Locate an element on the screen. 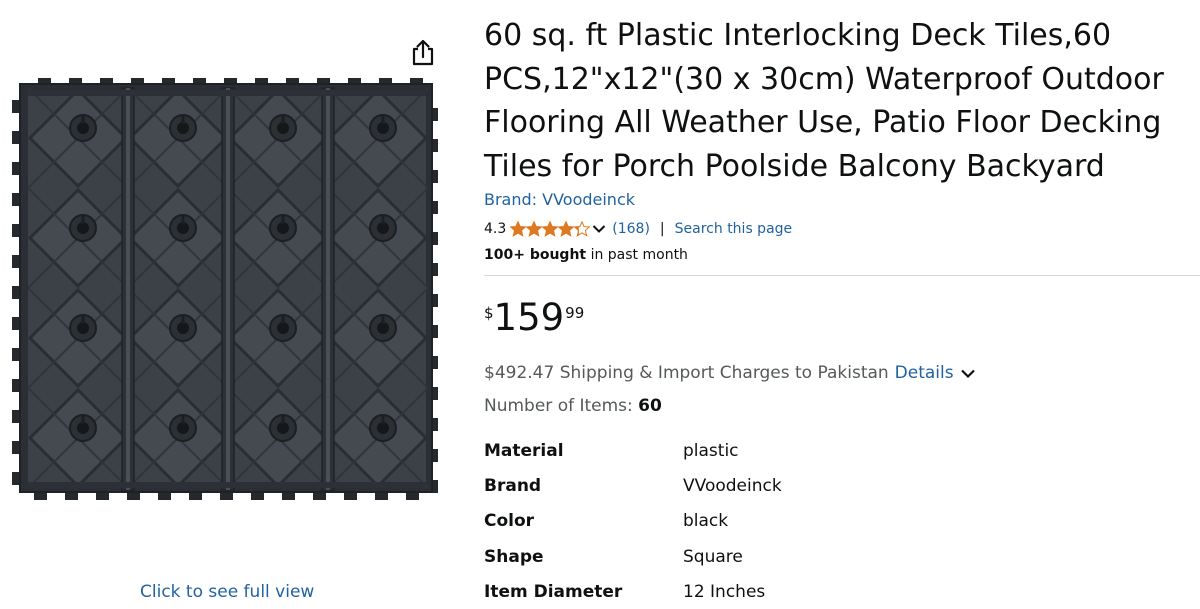  number-of-items: Number of Items: 60 is located at coordinates (573, 406).